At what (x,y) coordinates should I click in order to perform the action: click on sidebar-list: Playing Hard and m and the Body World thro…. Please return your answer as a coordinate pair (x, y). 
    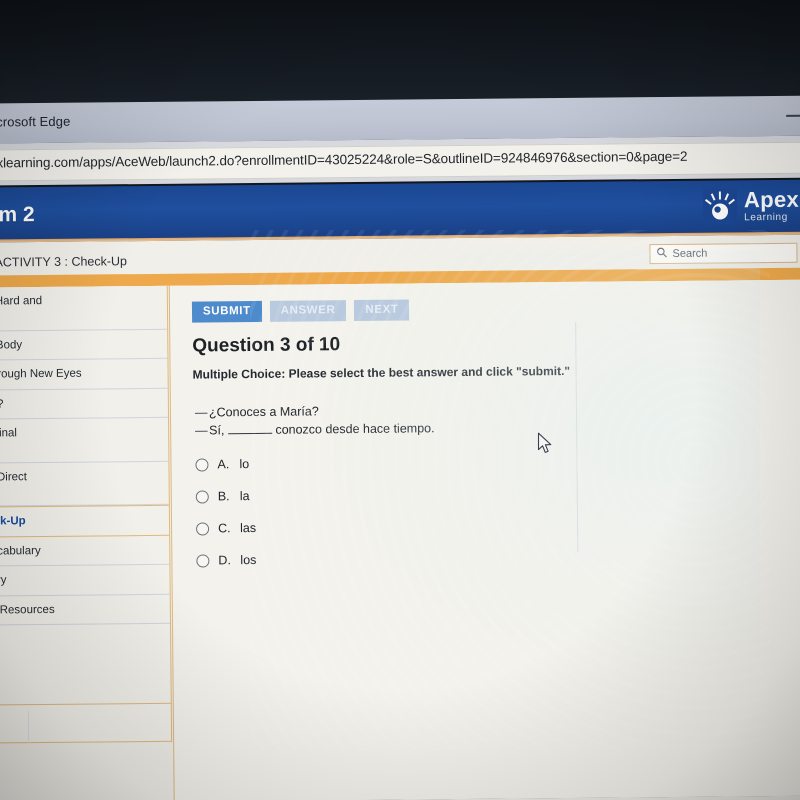
    Looking at the image, I should click on (85, 455).